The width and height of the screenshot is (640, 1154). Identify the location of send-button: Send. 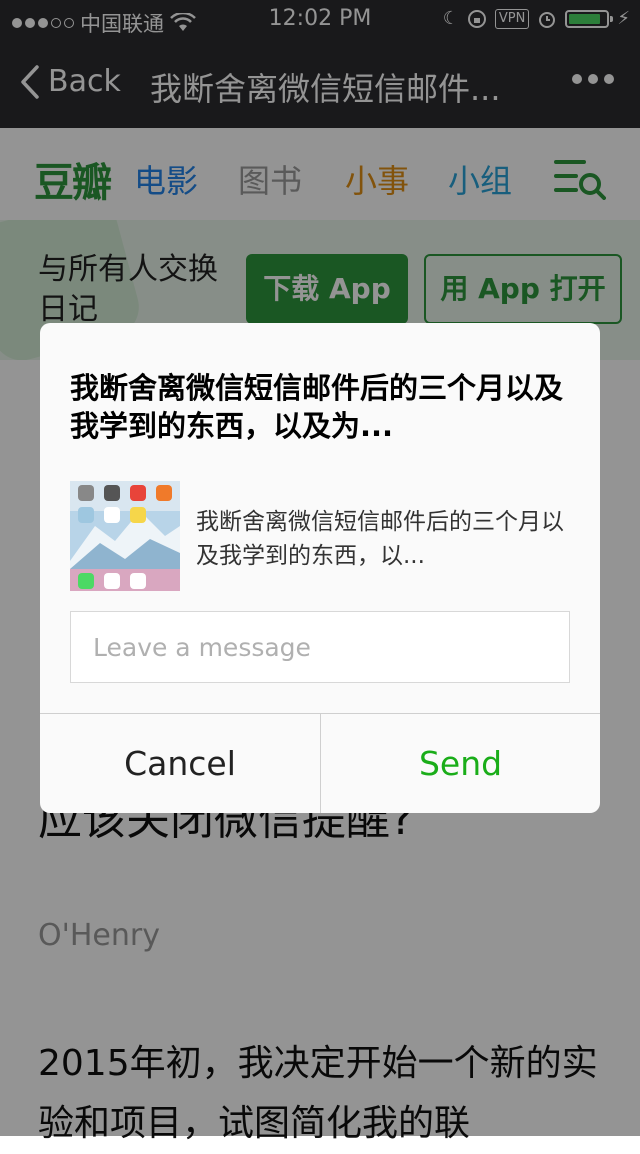
(460, 763).